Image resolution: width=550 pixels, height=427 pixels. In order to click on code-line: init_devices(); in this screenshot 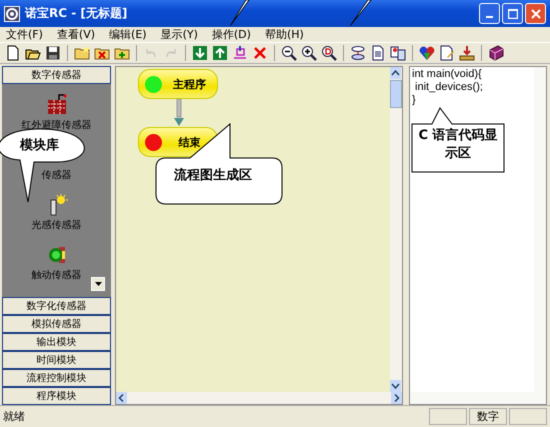, I will do `click(449, 87)`.